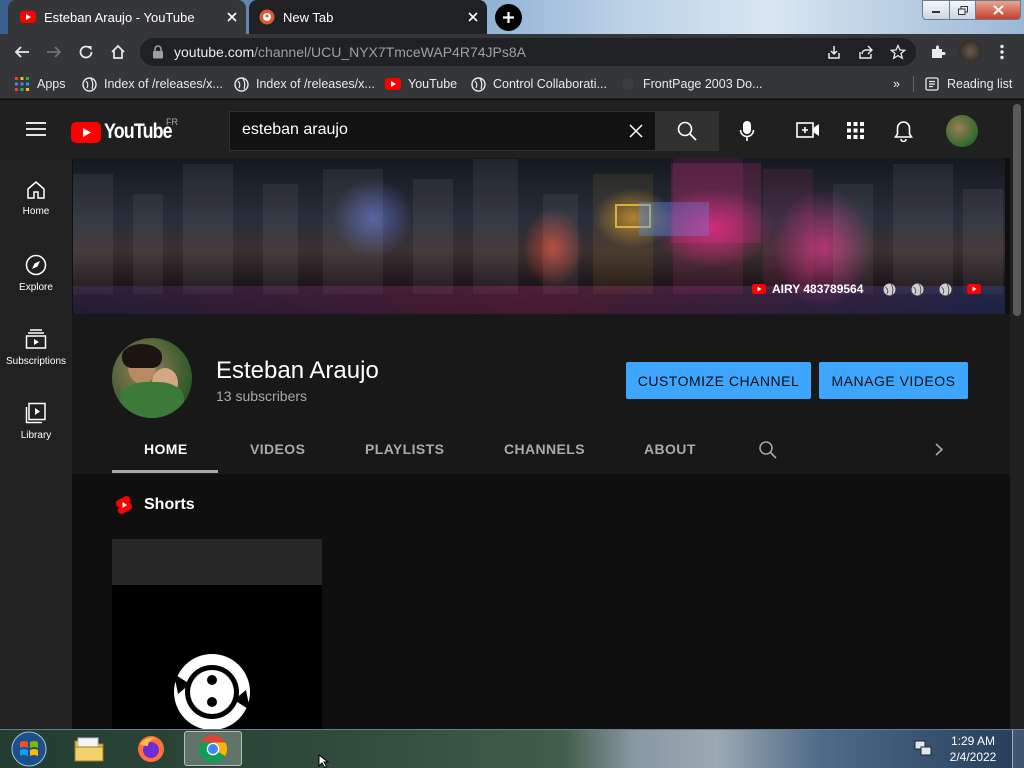 Image resolution: width=1024 pixels, height=768 pixels. I want to click on reading-list: Reading list, so click(968, 84).